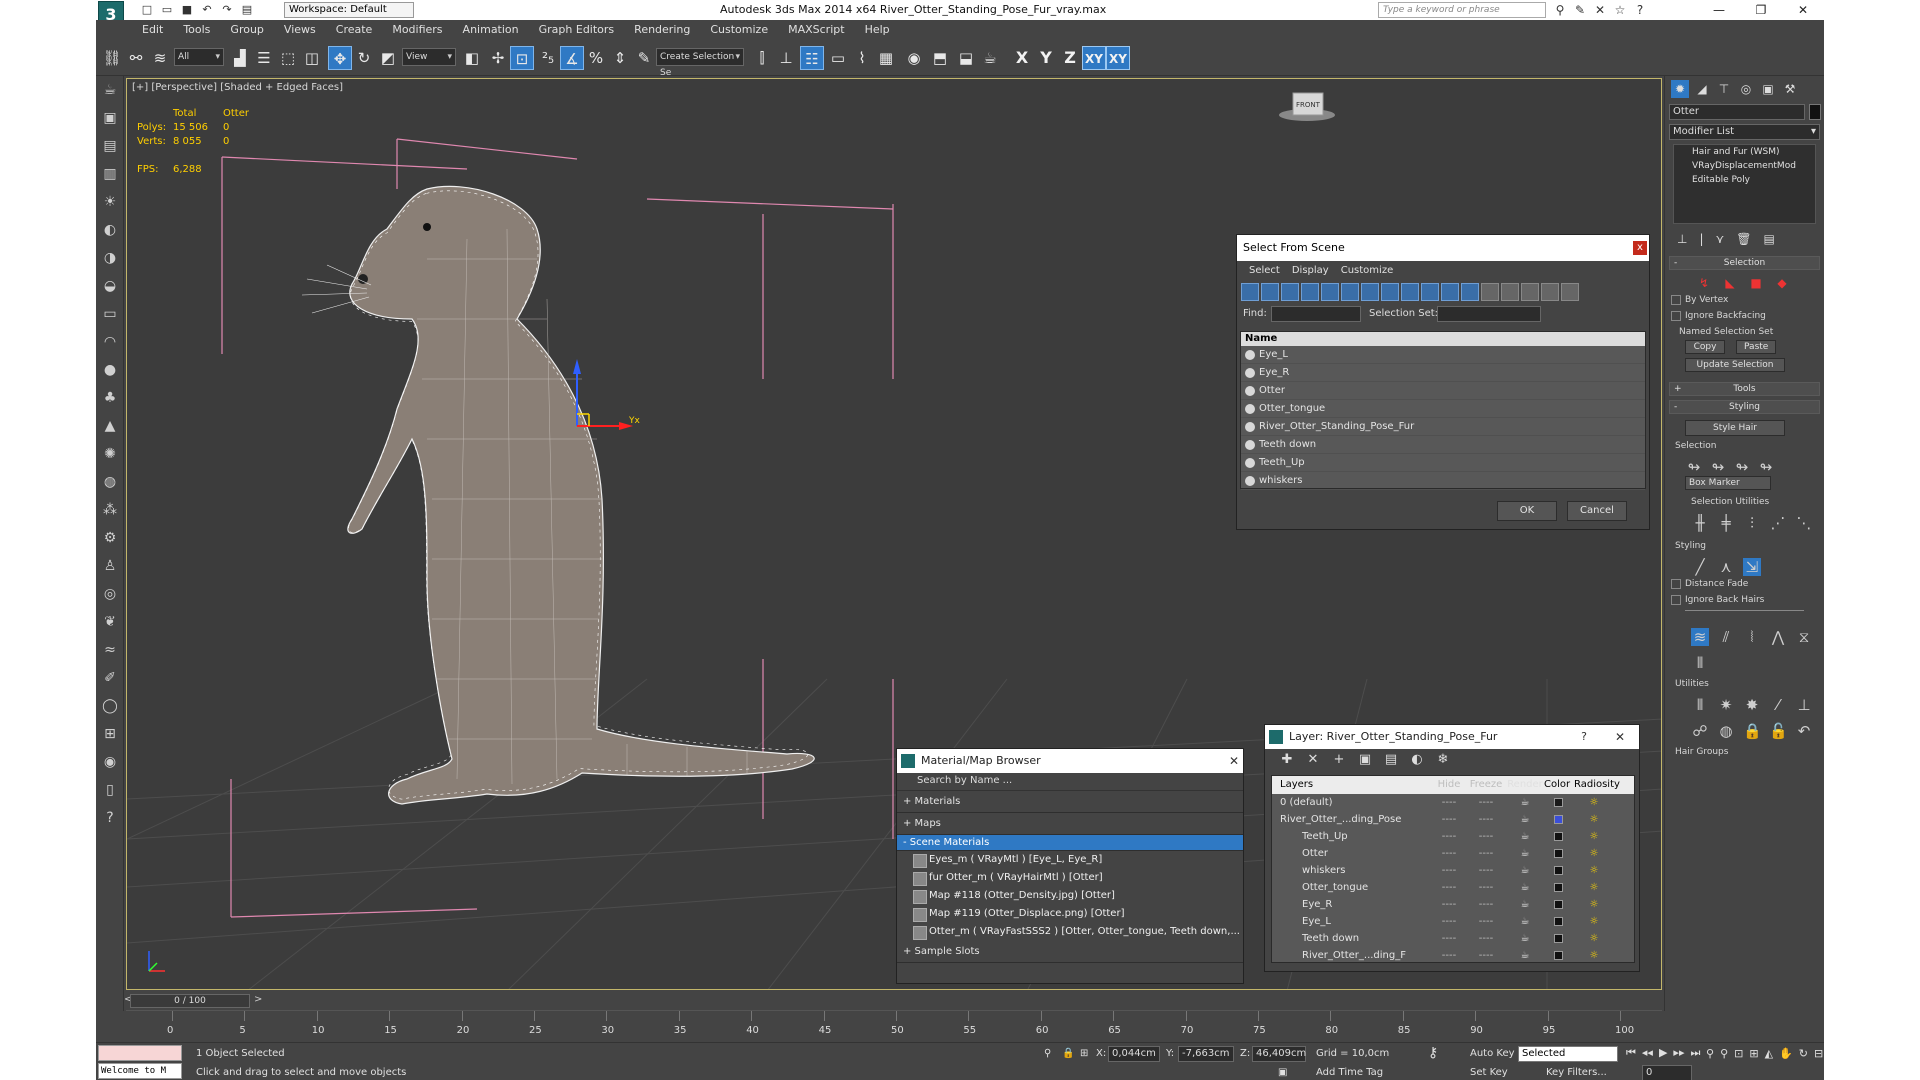  Describe the element at coordinates (300, 30) in the screenshot. I see `menu-views: Views` at that location.